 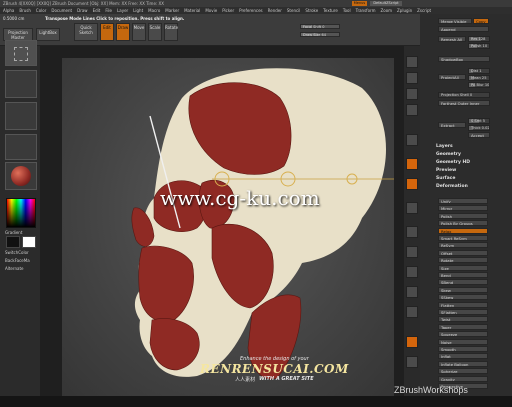 I want to click on shadowbox-button: ShadowBox, so click(x=464, y=59).